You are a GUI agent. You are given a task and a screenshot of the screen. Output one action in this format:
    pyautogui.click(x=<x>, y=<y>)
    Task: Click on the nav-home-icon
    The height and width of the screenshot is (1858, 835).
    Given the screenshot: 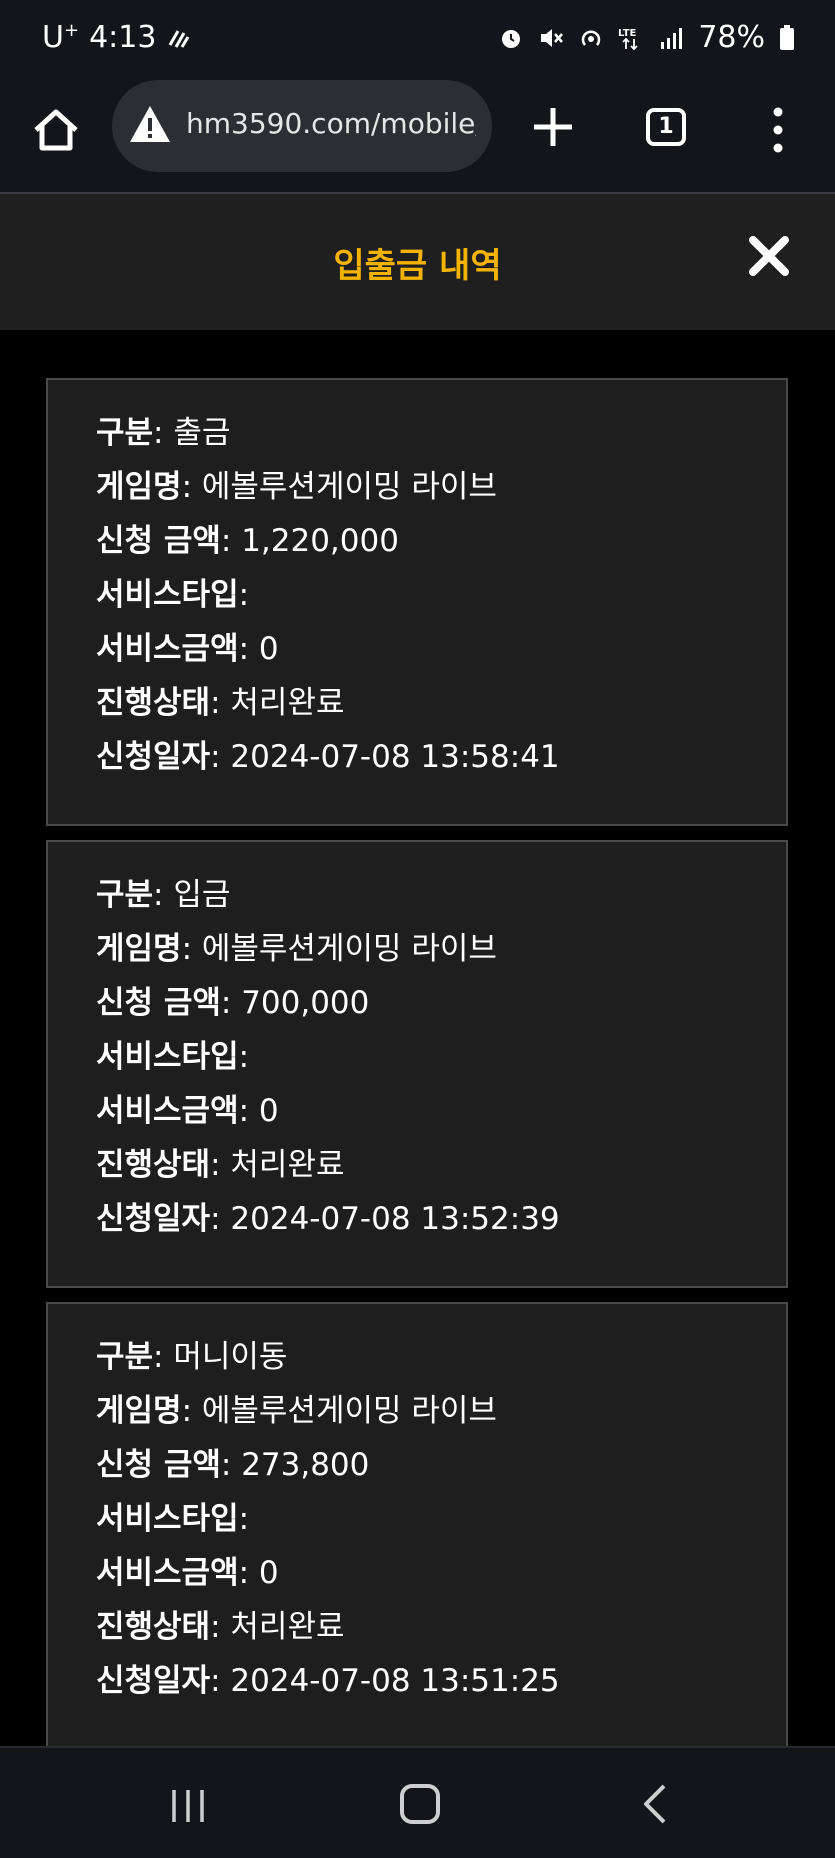 What is the action you would take?
    pyautogui.click(x=420, y=1804)
    